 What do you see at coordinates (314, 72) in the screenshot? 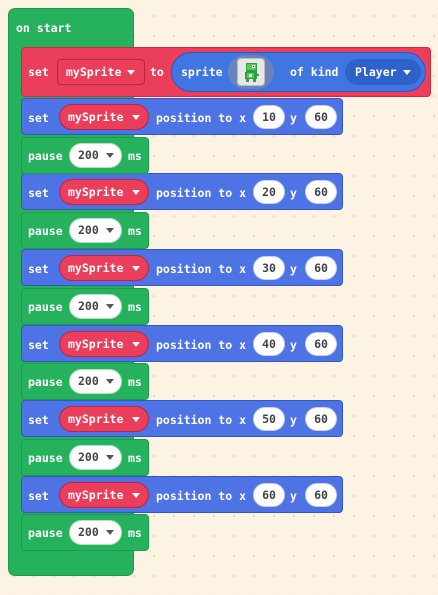
I see `of-kind-label: of kind` at bounding box center [314, 72].